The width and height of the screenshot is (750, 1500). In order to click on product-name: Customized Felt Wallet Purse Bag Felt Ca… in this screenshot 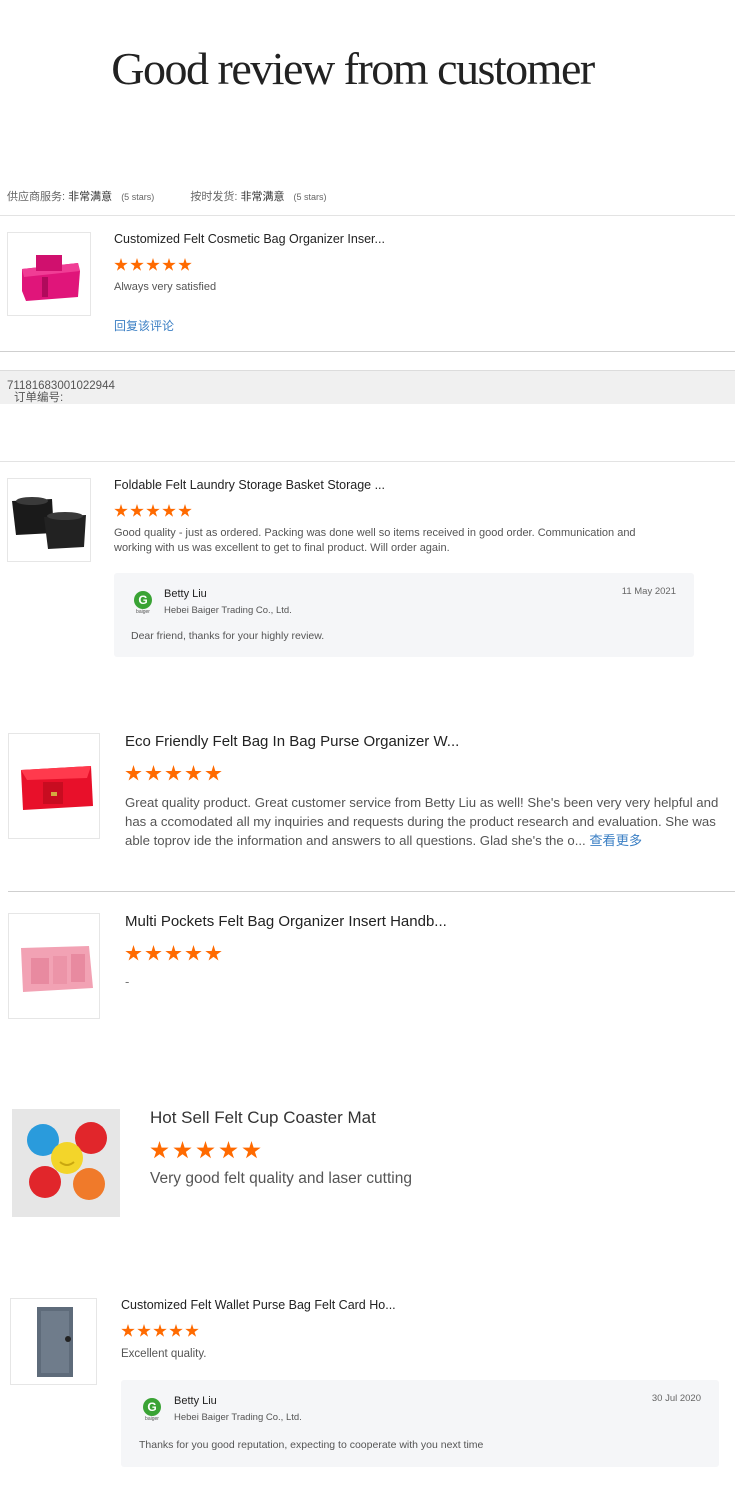, I will do `click(258, 1305)`.